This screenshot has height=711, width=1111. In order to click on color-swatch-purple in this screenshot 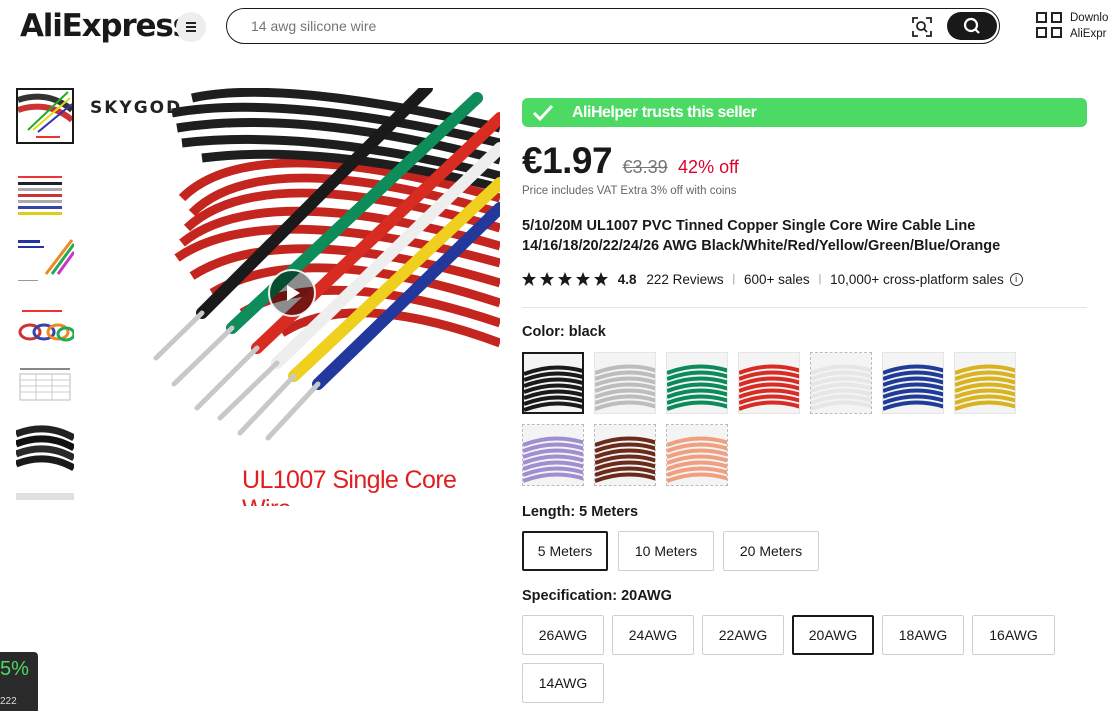, I will do `click(553, 455)`.